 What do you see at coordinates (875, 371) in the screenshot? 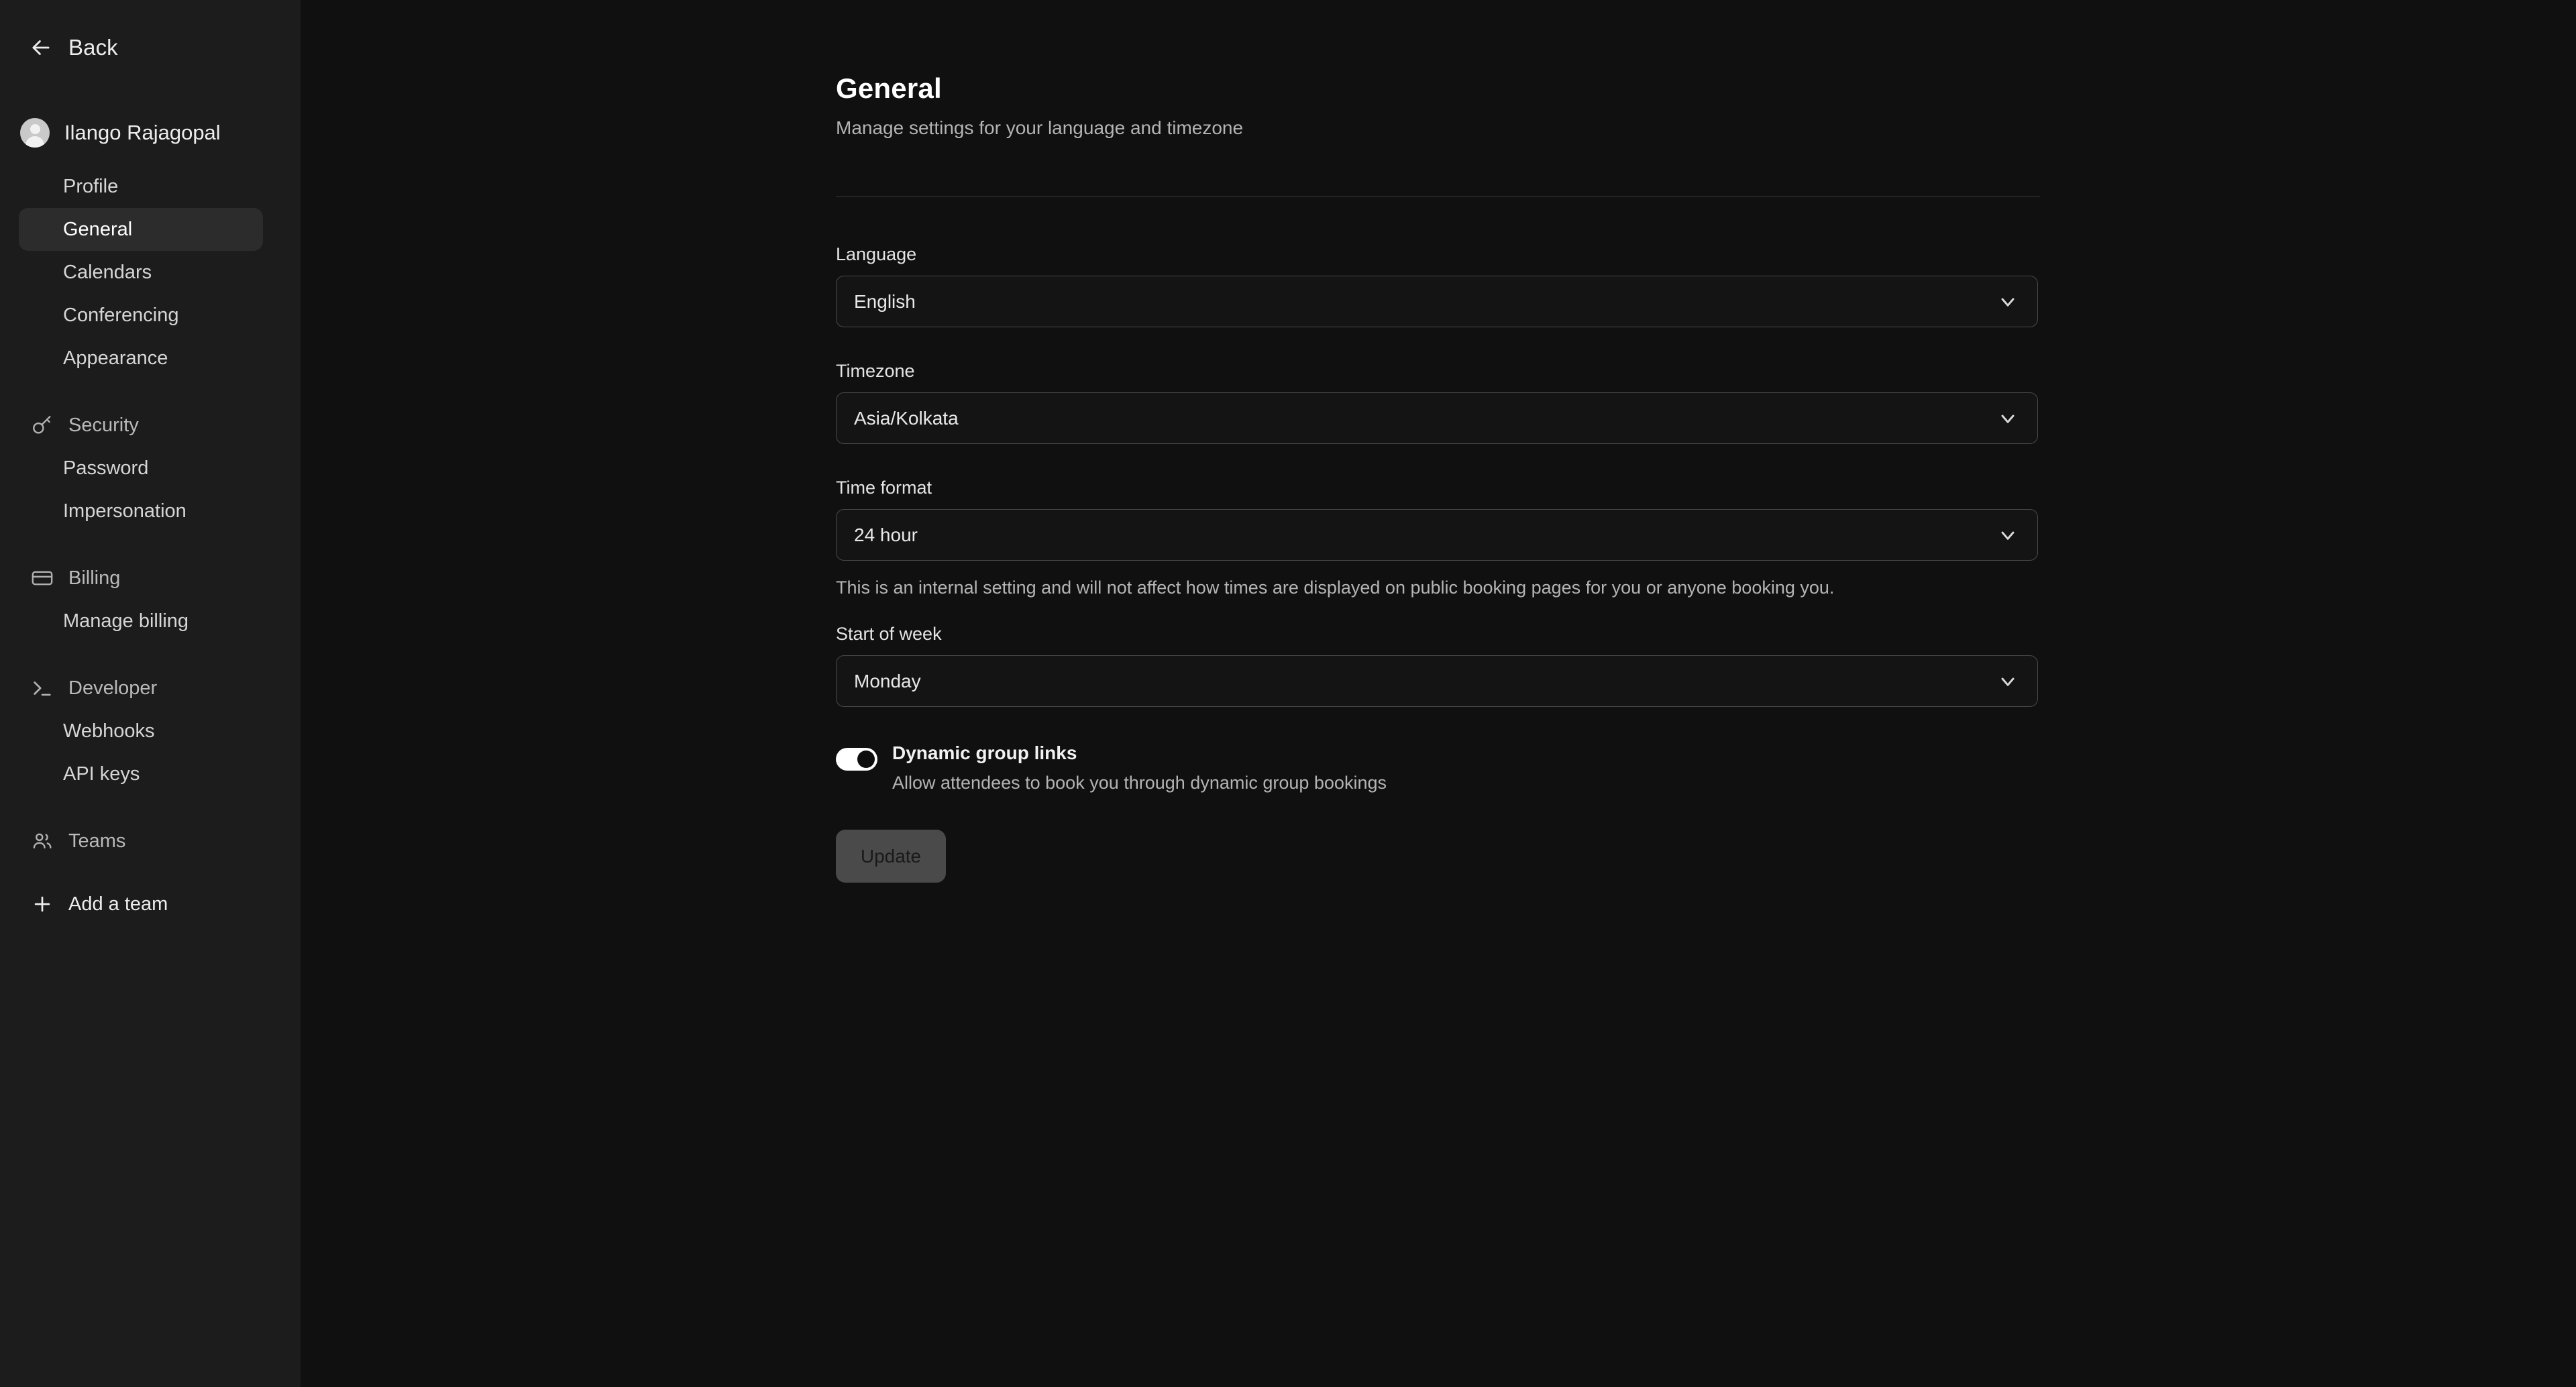
I see `timezone-label: Timezone` at bounding box center [875, 371].